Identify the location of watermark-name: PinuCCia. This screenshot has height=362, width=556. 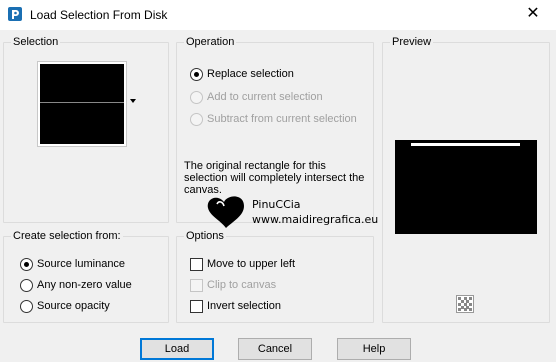
(276, 204).